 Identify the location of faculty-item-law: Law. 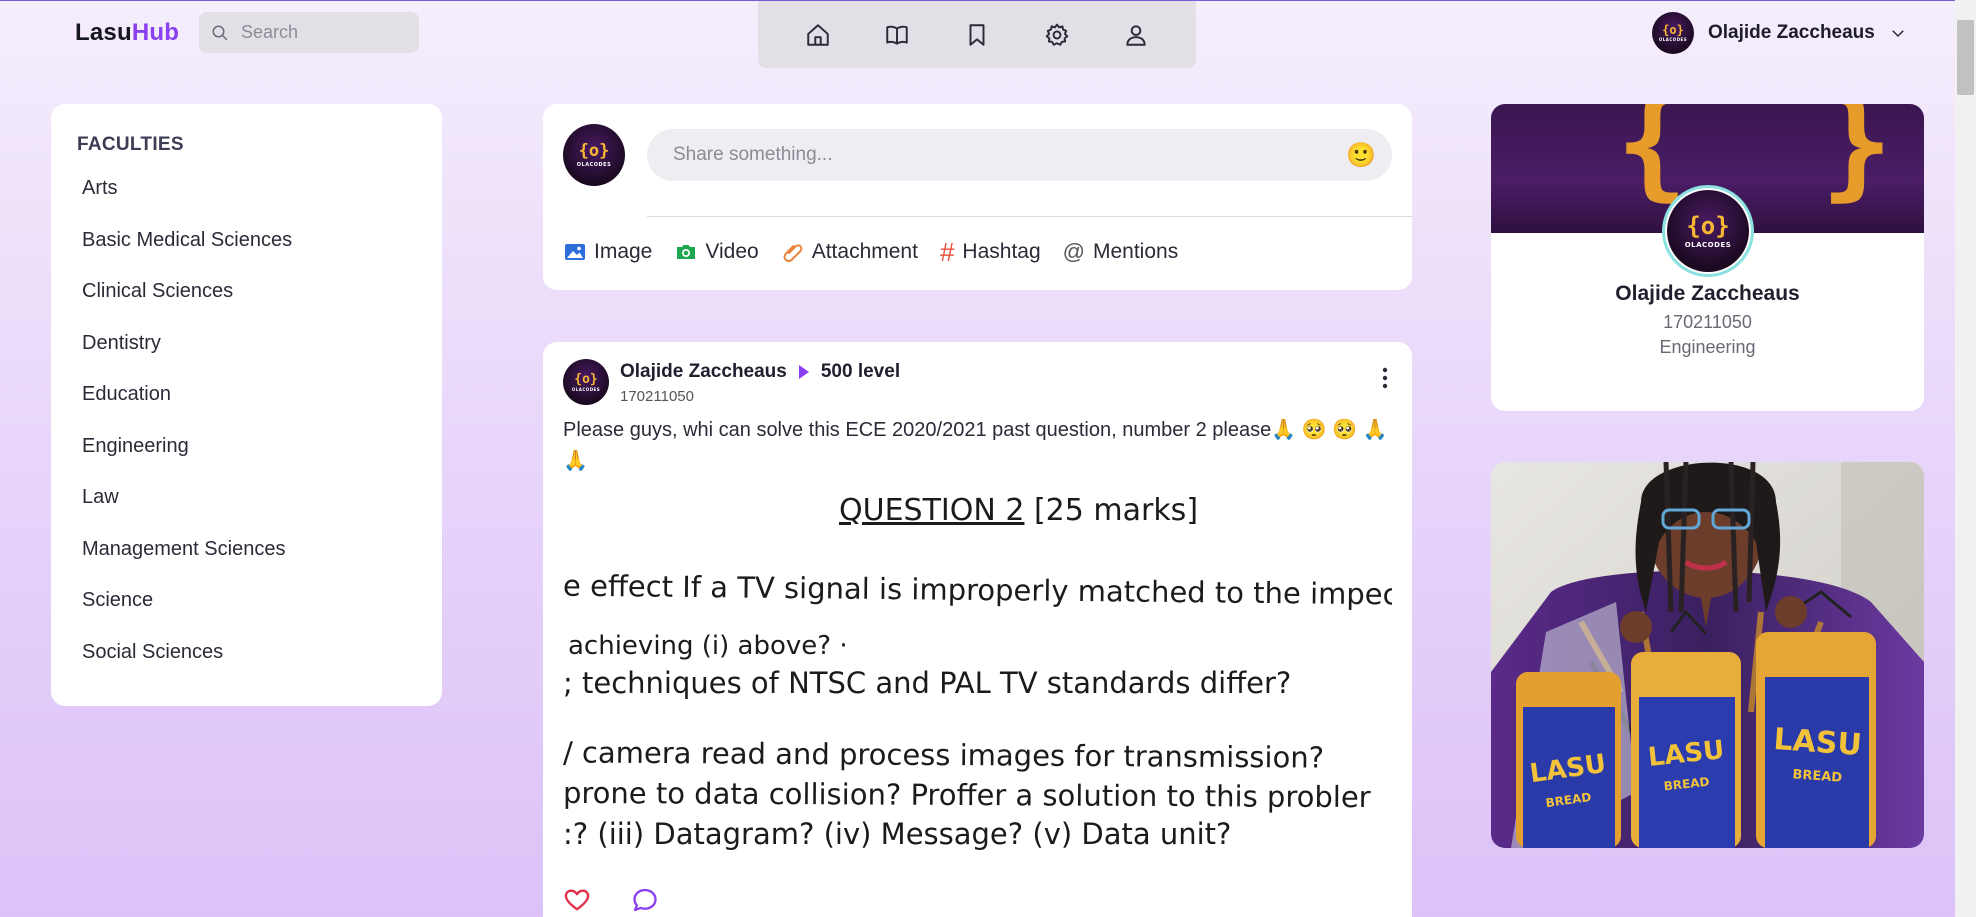
(259, 510).